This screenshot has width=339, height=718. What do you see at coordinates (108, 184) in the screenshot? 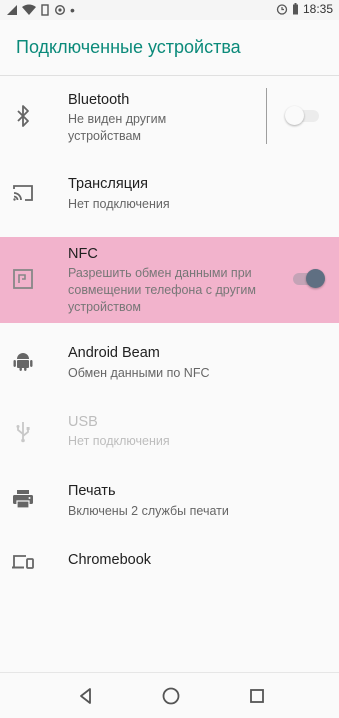
I see `cast-title: Трансляция` at bounding box center [108, 184].